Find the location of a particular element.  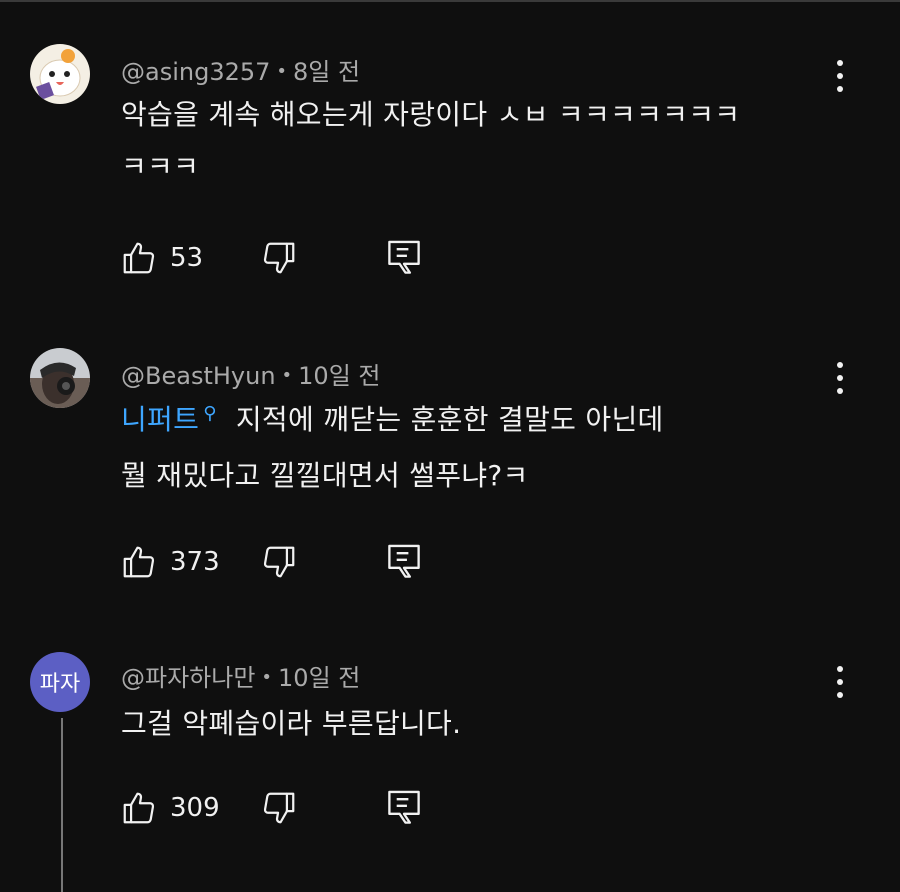

comment-line: 니퍼트 ⚲ 지적에 깨닫는 훈훈한 결말도 아닌데 is located at coordinates (481, 422).